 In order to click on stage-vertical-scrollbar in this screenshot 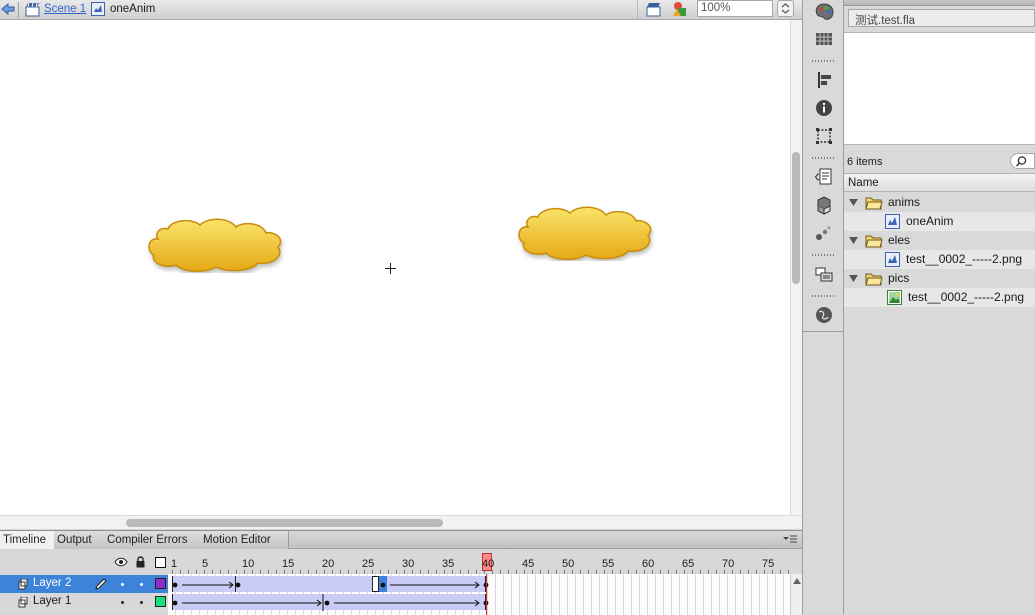, I will do `click(796, 267)`.